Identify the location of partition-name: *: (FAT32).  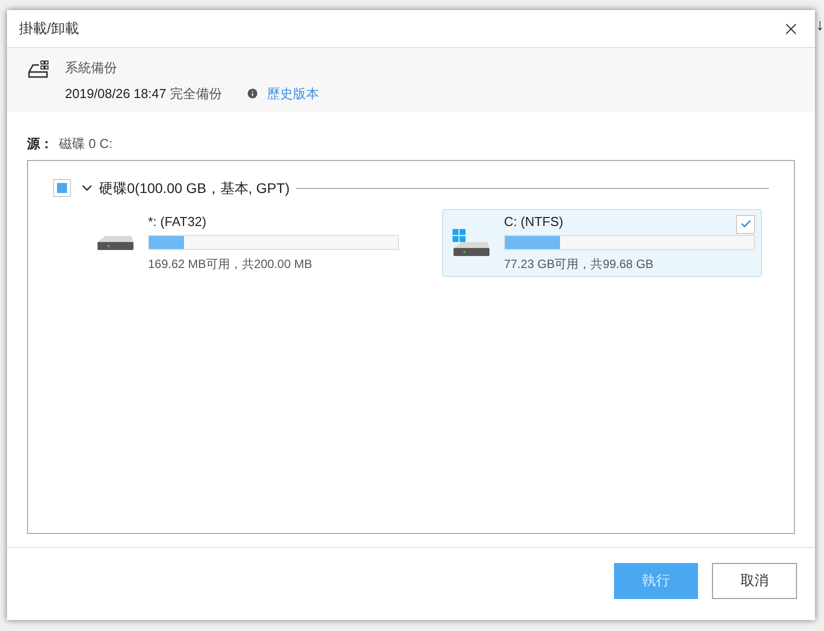
(177, 222).